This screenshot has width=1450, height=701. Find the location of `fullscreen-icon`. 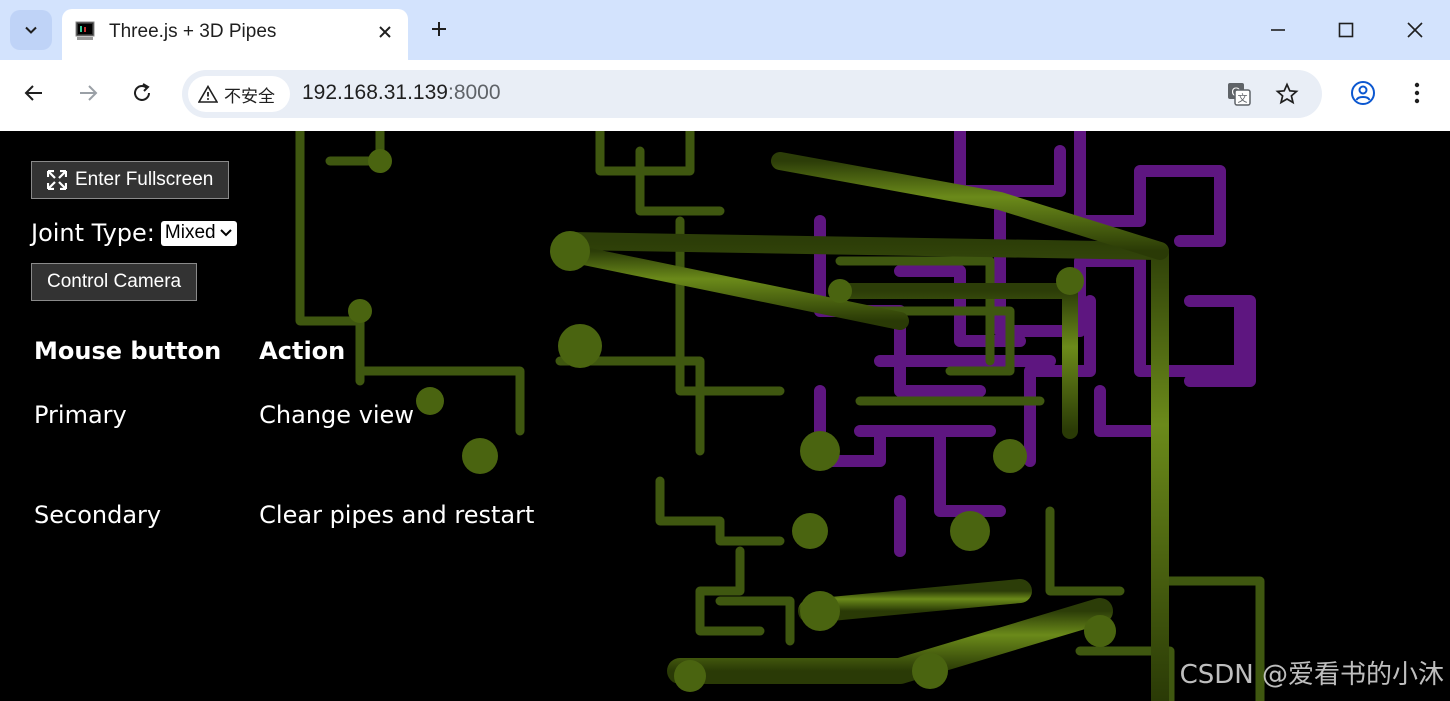

fullscreen-icon is located at coordinates (57, 180).